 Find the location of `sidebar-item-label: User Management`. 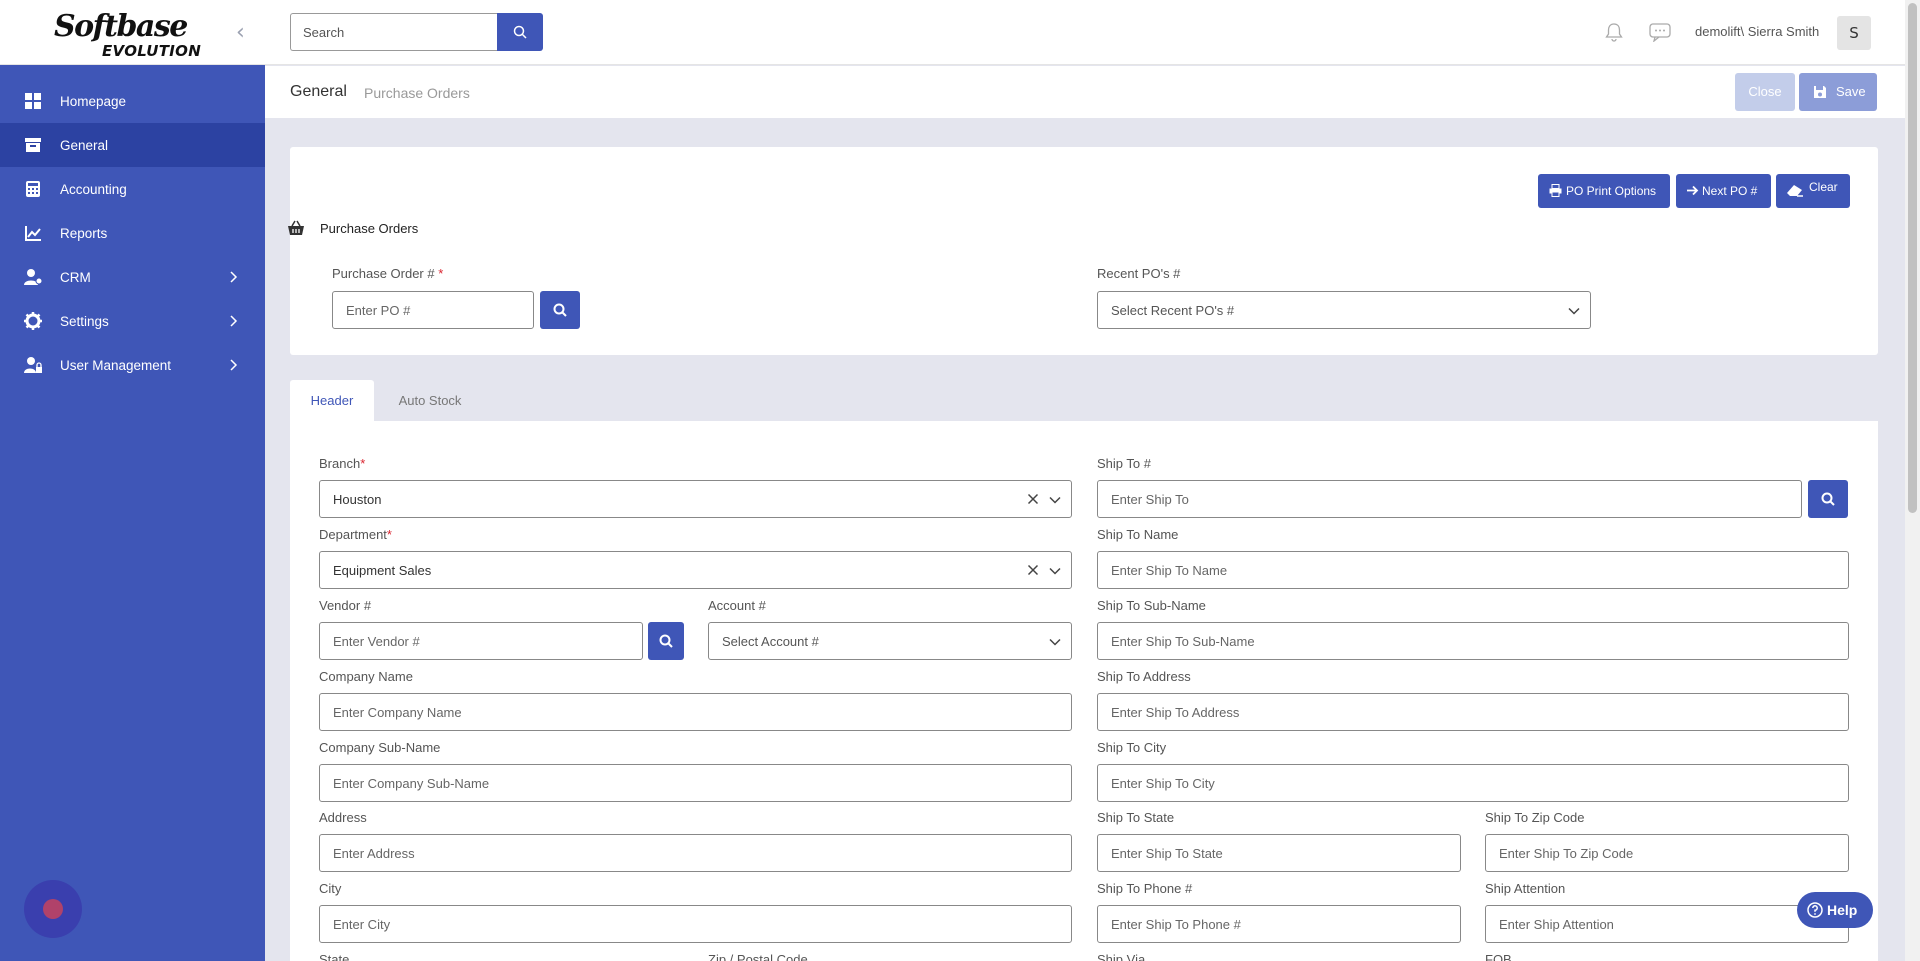

sidebar-item-label: User Management is located at coordinates (116, 365).